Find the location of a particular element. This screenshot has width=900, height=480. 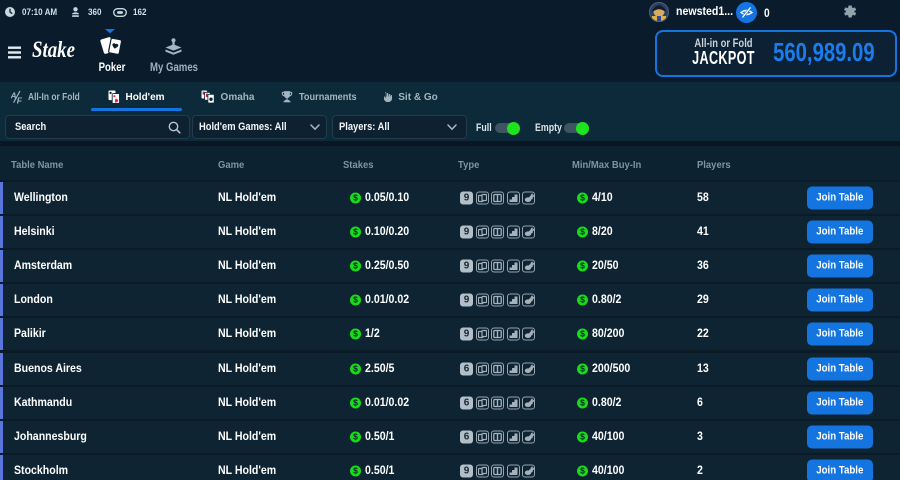

svg-text: F is located at coordinates (19, 100).